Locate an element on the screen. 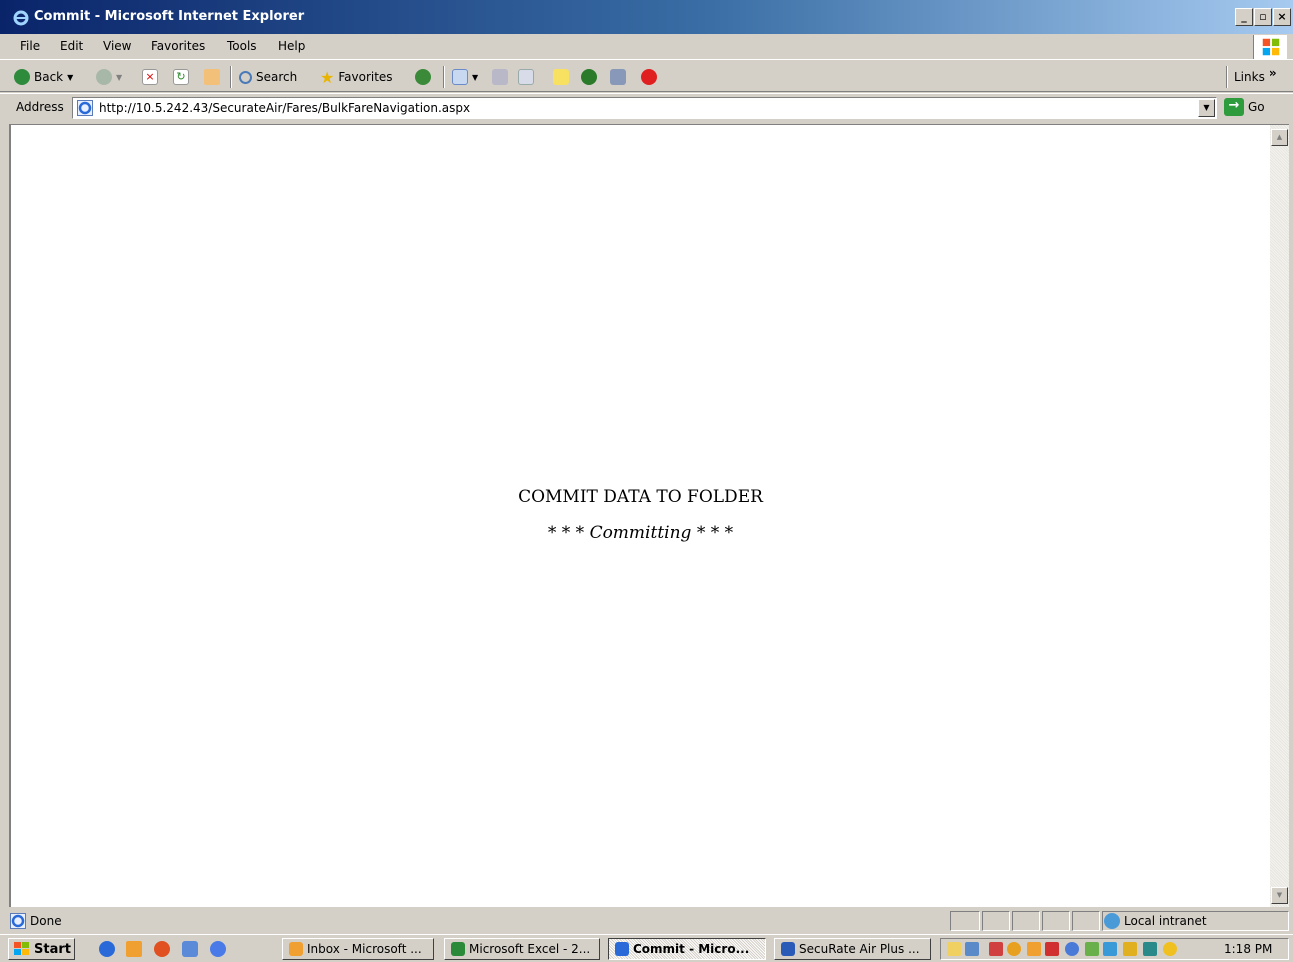  edit-button is located at coordinates (526, 77).